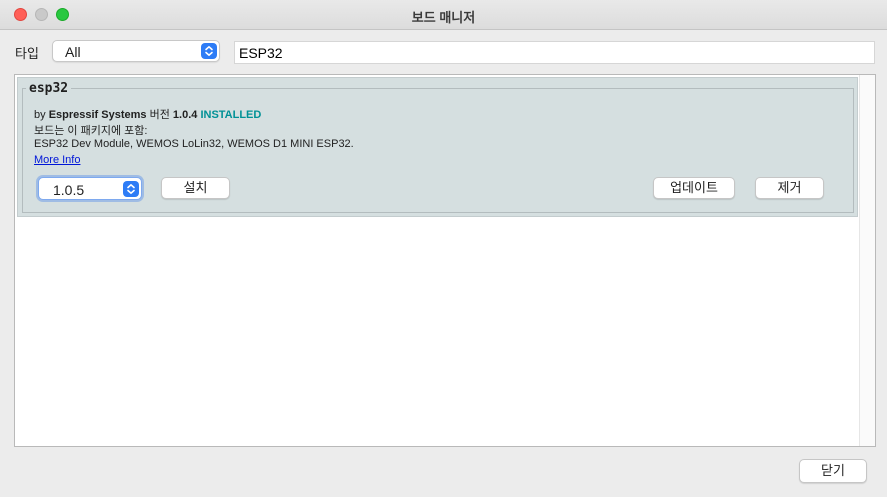 Image resolution: width=887 pixels, height=497 pixels. What do you see at coordinates (443, 17) in the screenshot?
I see `window-title: 보드 매니저` at bounding box center [443, 17].